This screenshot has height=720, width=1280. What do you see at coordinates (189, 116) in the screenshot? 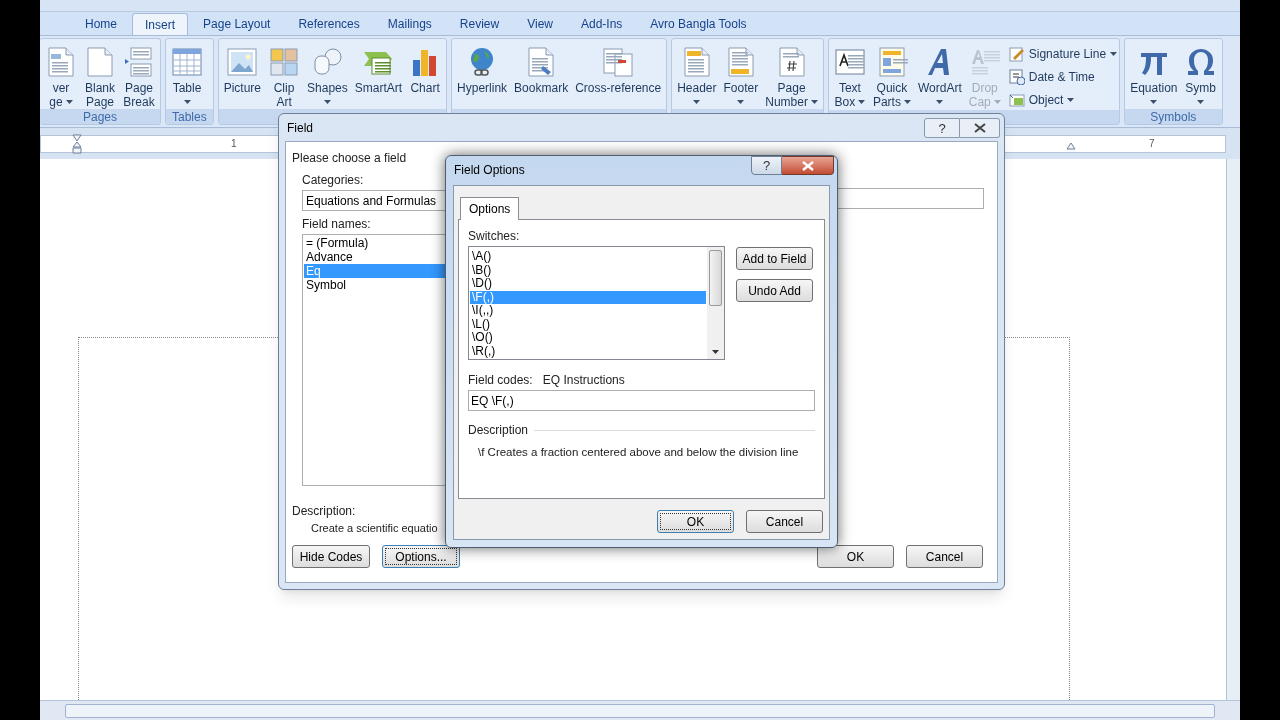
I see `group-label: Tables` at bounding box center [189, 116].